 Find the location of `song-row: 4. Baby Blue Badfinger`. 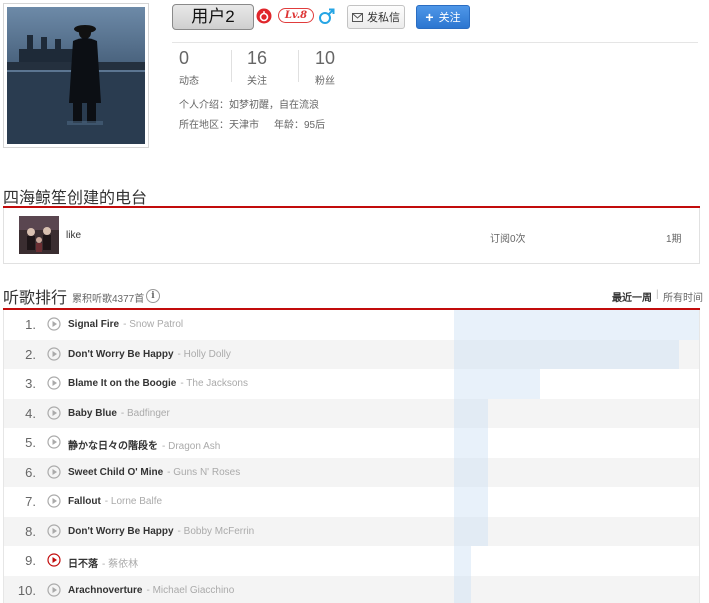

song-row: 4. Baby Blue Badfinger is located at coordinates (351, 413).